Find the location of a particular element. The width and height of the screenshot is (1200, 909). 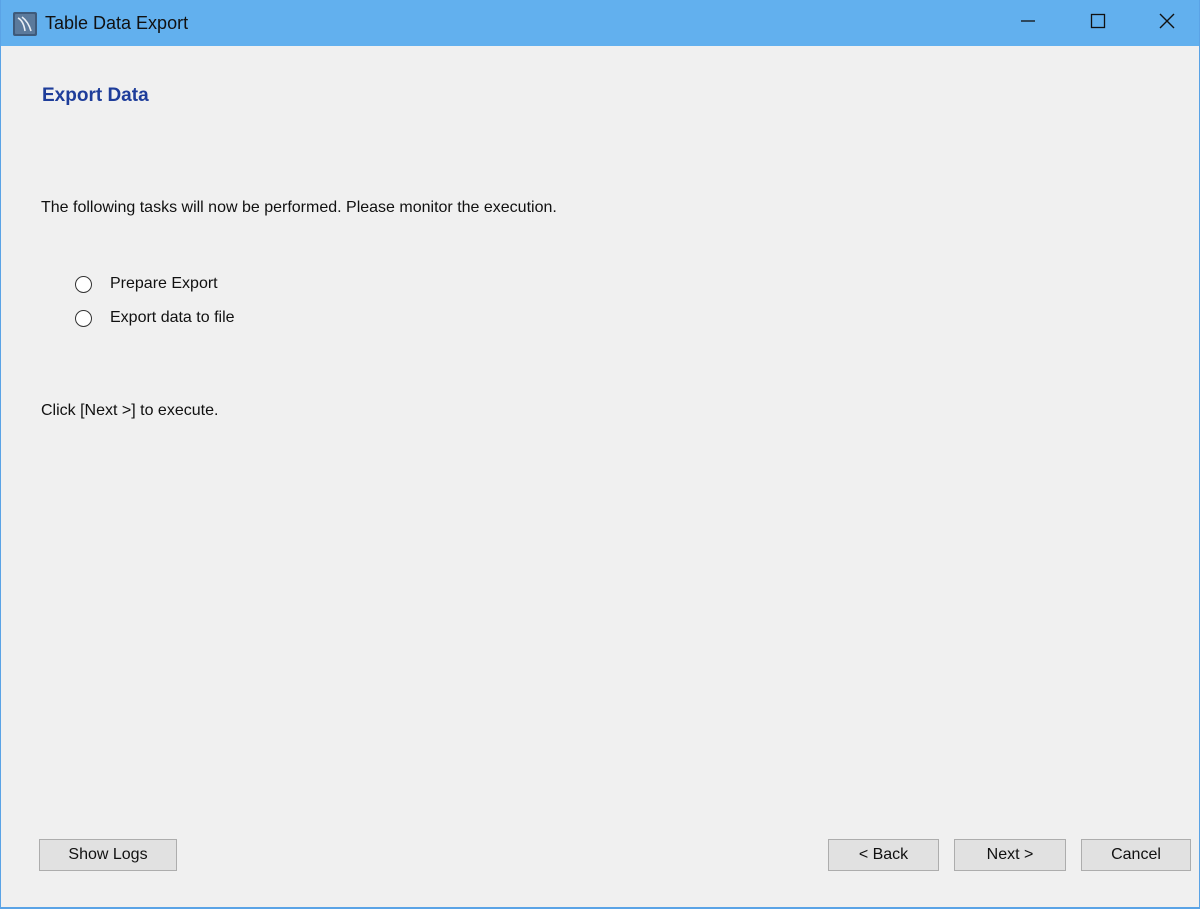

maximize-button is located at coordinates (1098, 23).